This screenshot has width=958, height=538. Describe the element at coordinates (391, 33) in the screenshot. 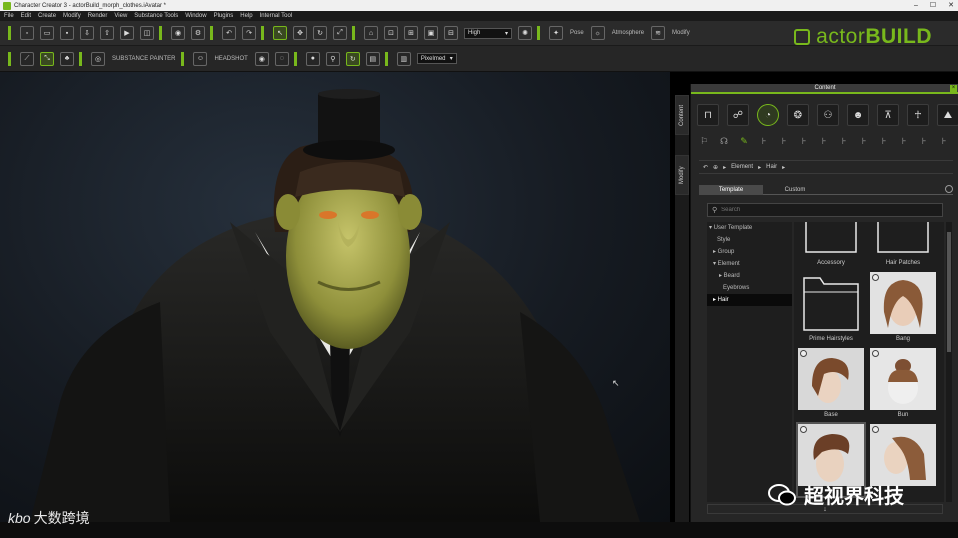

I see `fit-icon: ⊡` at that location.